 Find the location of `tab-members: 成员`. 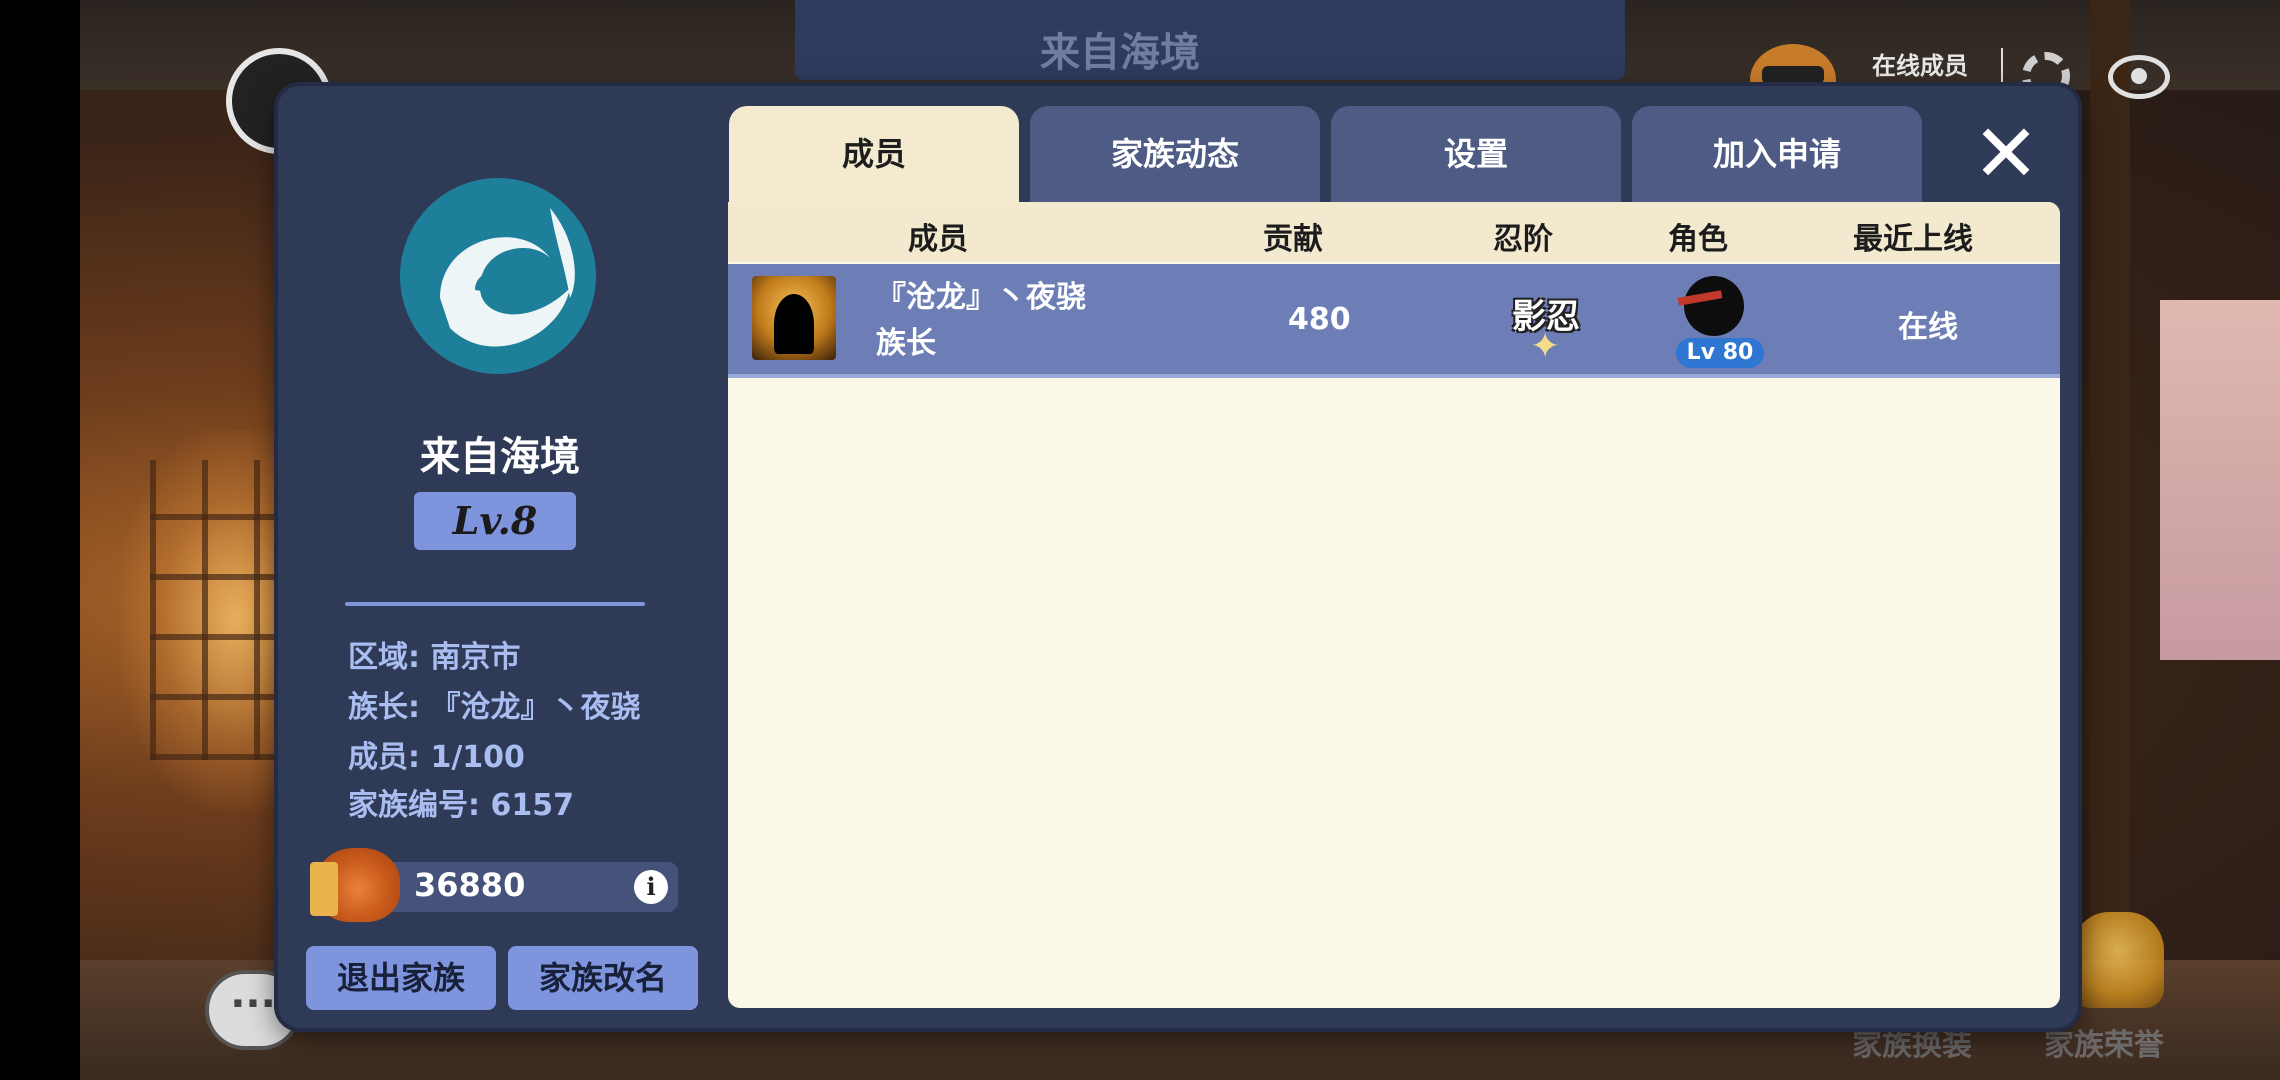

tab-members: 成员 is located at coordinates (874, 154).